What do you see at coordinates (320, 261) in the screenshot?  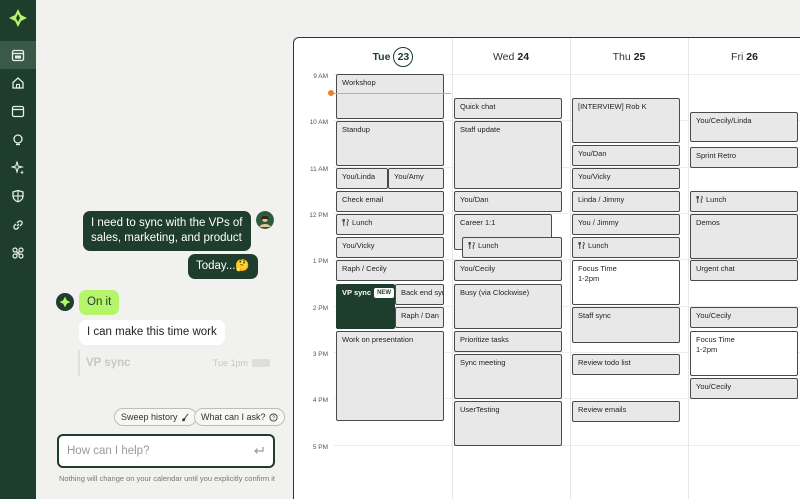 I see `time-label: 1 PM` at bounding box center [320, 261].